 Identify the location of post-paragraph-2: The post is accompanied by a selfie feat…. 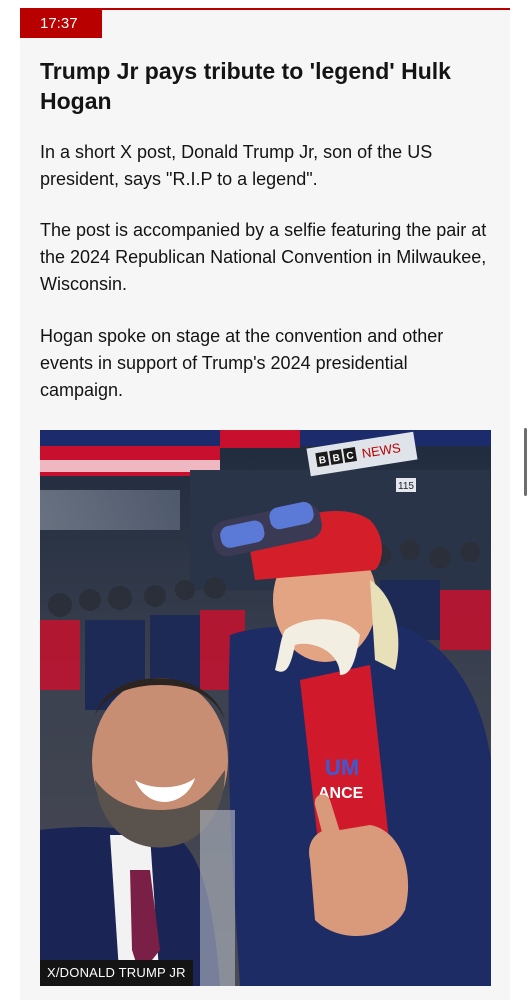
(263, 257).